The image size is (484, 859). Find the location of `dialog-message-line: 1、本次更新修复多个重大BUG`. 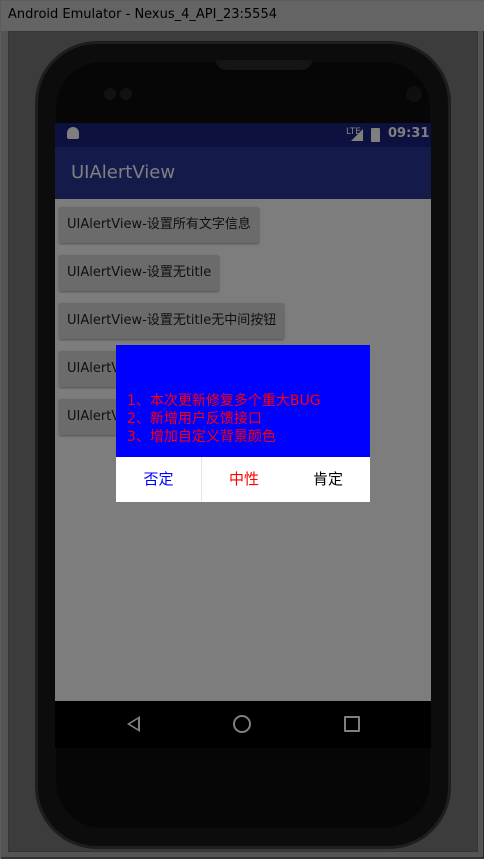

dialog-message-line: 1、本次更新修复多个重大BUG is located at coordinates (224, 401).